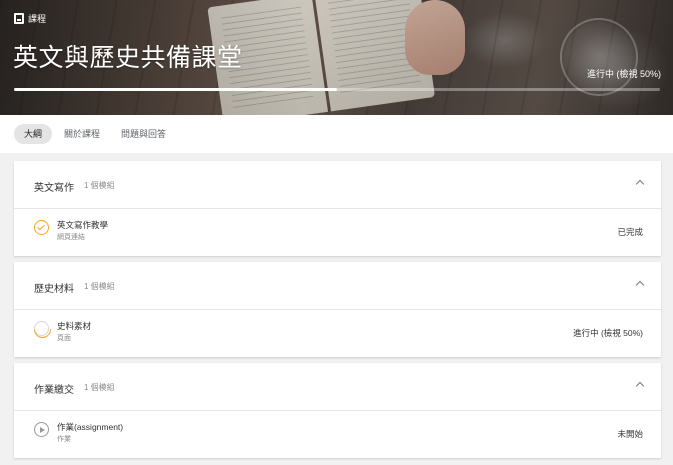  I want to click on breadcrumb: 課程, so click(30, 18).